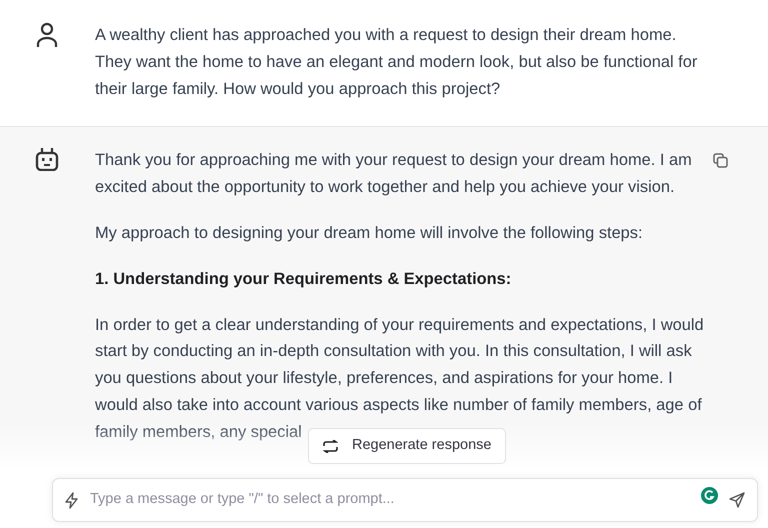  Describe the element at coordinates (385, 35) in the screenshot. I see `message-line: A wealthy client has approached you with a request to design their dream home.` at that location.